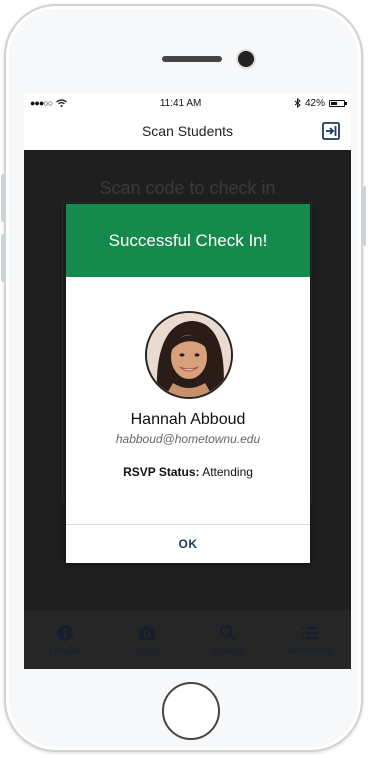 This screenshot has width=369, height=758. What do you see at coordinates (314, 103) in the screenshot?
I see `battery-percent: 42%` at bounding box center [314, 103].